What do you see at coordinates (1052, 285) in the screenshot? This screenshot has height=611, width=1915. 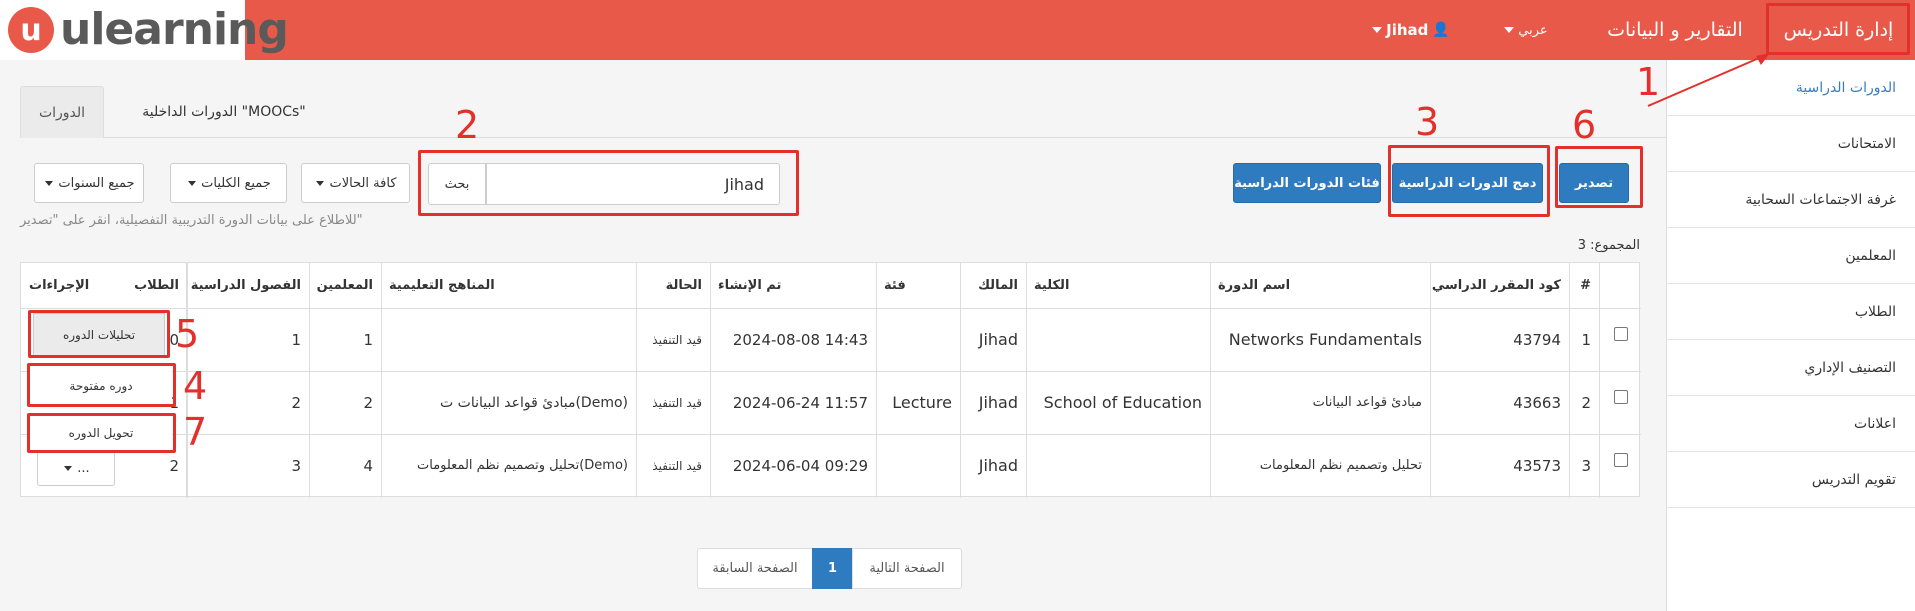 I see `header-college: الكلية` at bounding box center [1052, 285].